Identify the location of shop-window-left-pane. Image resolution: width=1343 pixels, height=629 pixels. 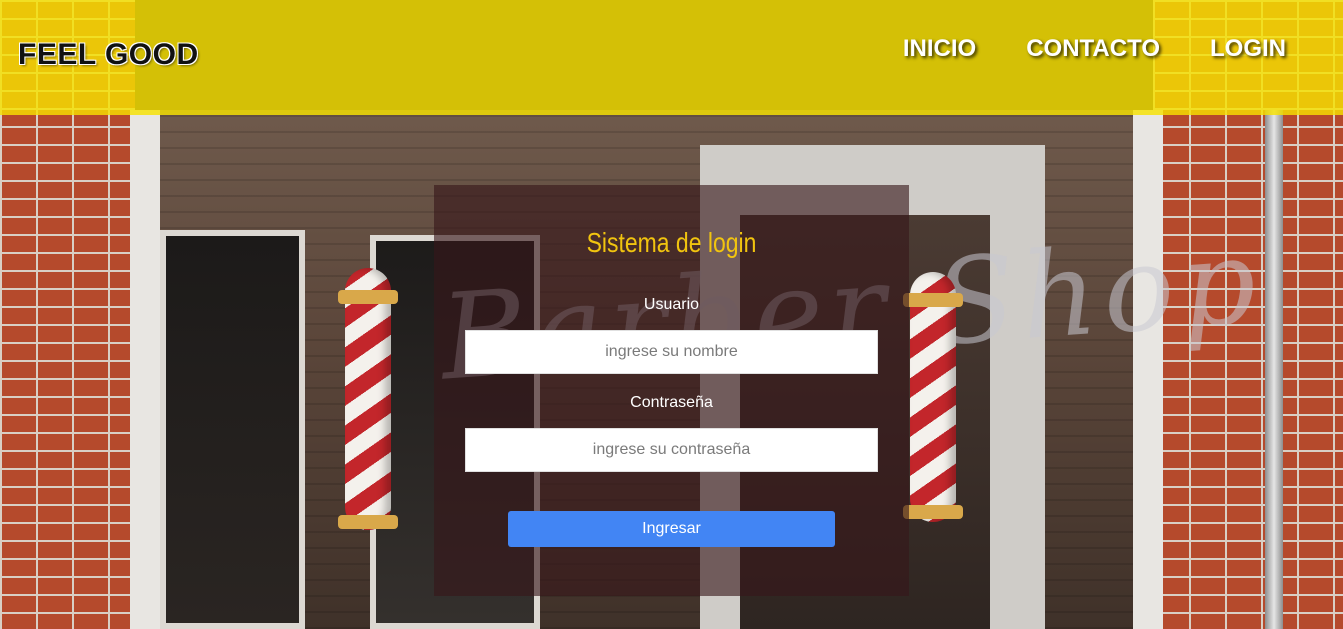
(232, 429).